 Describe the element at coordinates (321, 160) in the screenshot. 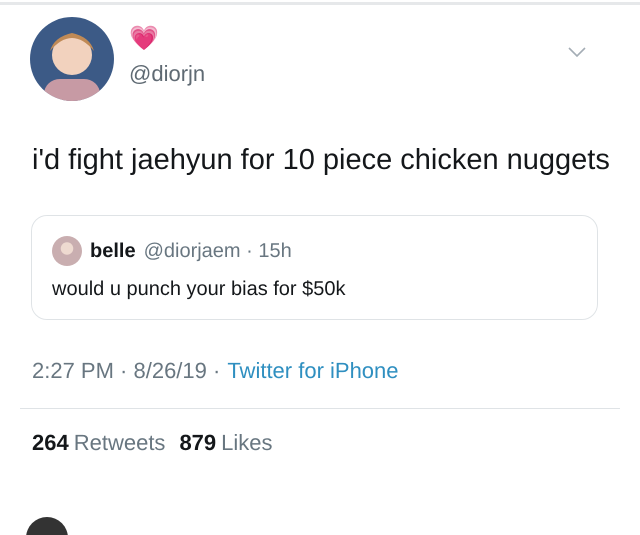

I see `tweet-text: i'd fight jaehyun for 10 piece chicken nuggets` at that location.